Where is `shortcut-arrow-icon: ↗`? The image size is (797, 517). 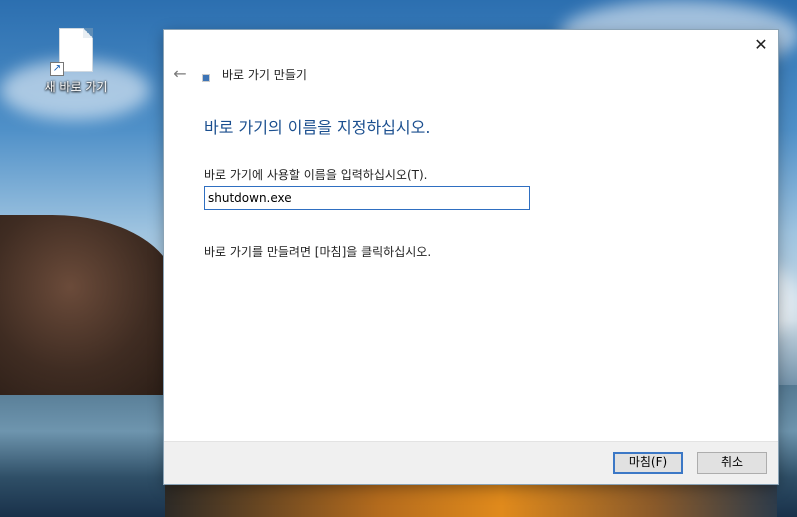
shortcut-arrow-icon: ↗ is located at coordinates (57, 69).